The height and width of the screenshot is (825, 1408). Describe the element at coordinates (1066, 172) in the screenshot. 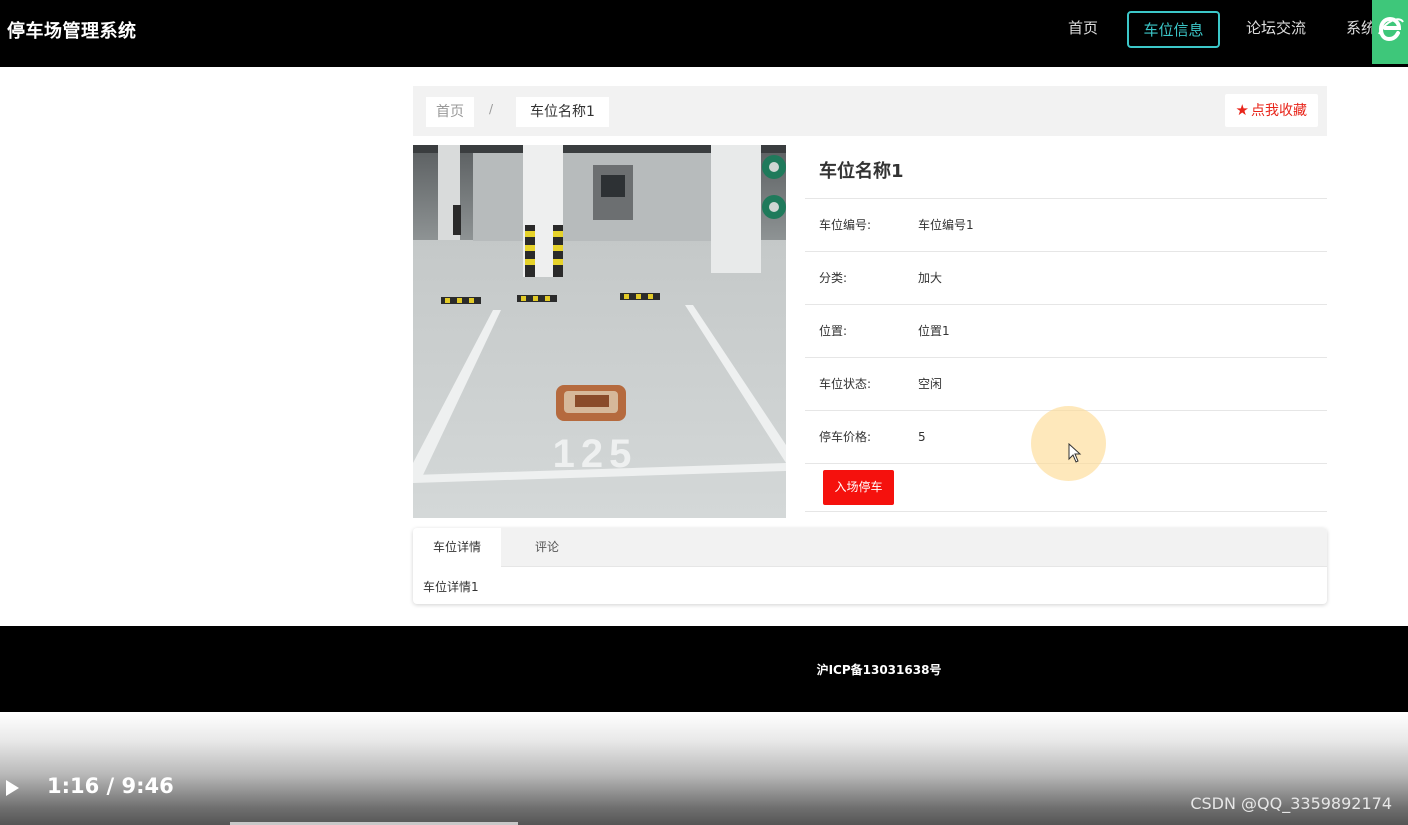

I see `detail-title: 车位名称1` at that location.